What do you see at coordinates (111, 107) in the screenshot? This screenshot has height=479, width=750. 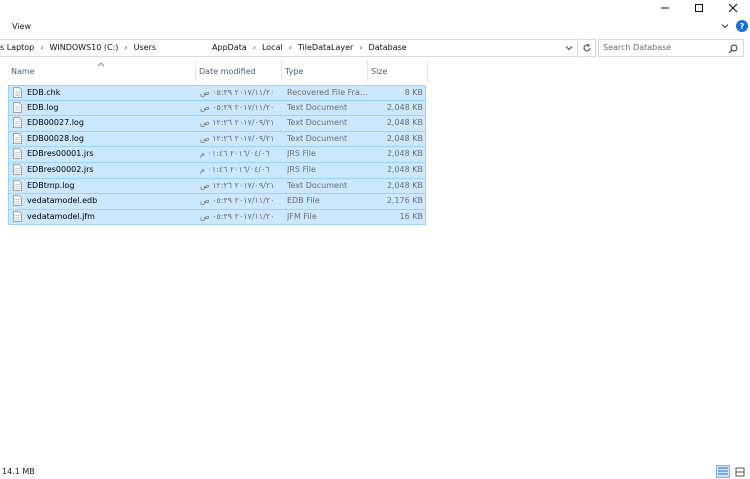 I see `file-name: EDB.log` at bounding box center [111, 107].